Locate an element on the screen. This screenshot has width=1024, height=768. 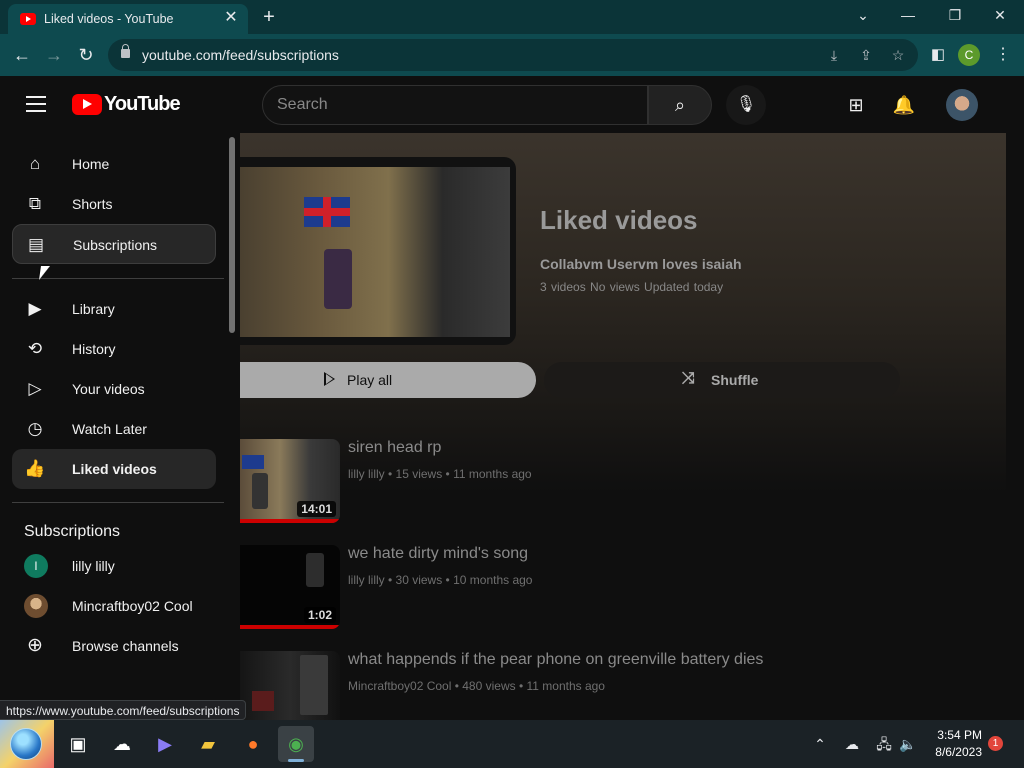
sidebar-divider is located at coordinates (118, 502).